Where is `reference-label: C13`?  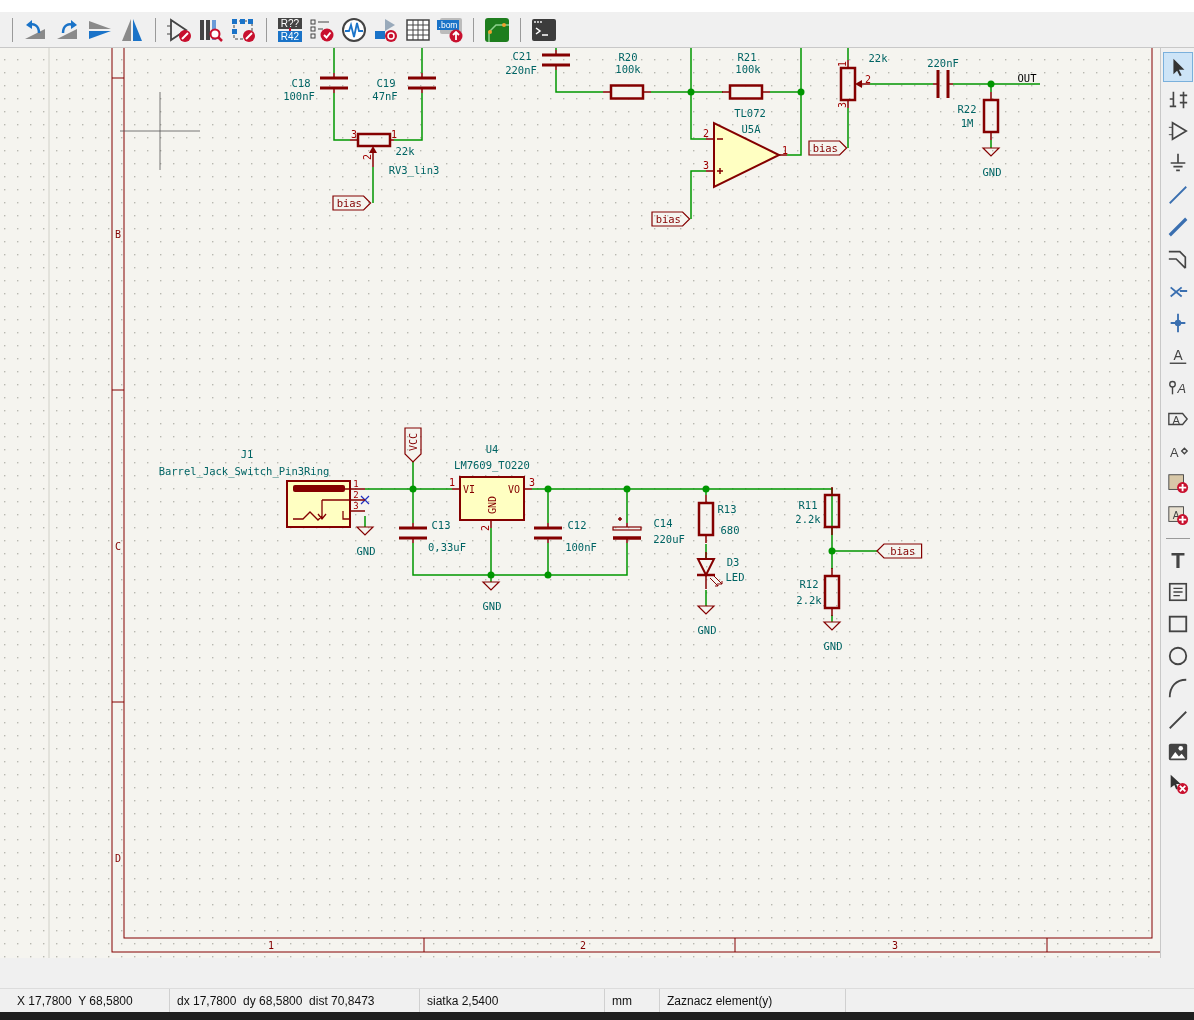
reference-label: C13 is located at coordinates (441, 525).